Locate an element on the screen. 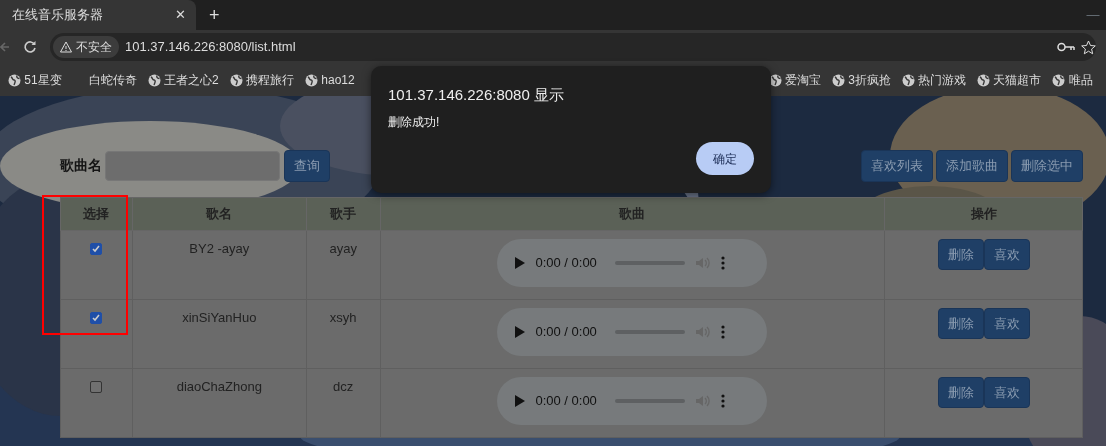  reload-icon is located at coordinates (30, 47).